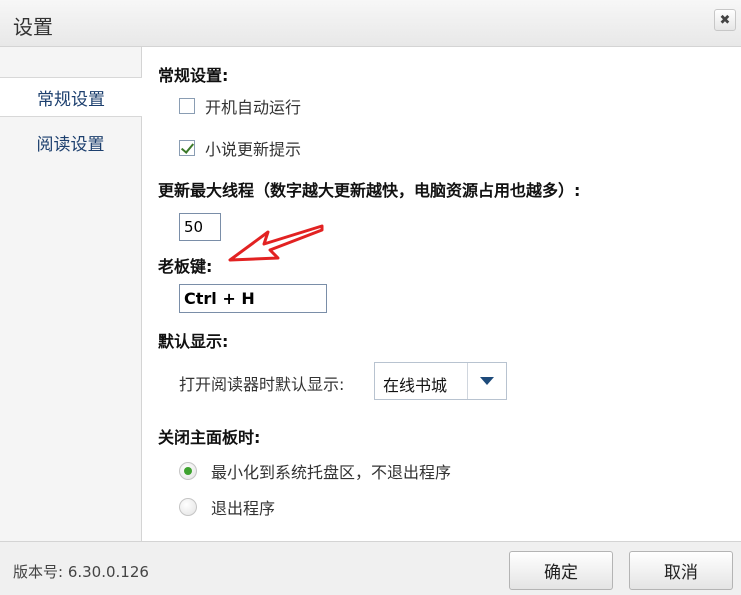  I want to click on minimize-to-tray-radio, so click(188, 471).